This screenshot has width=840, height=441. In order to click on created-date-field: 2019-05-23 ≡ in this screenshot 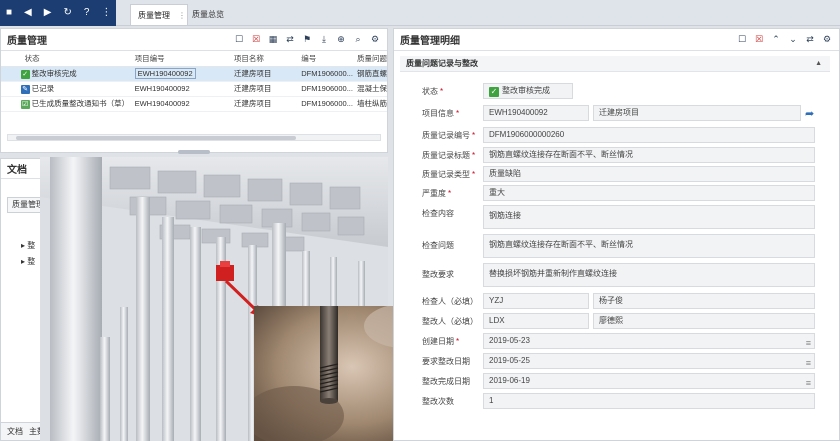, I will do `click(649, 341)`.